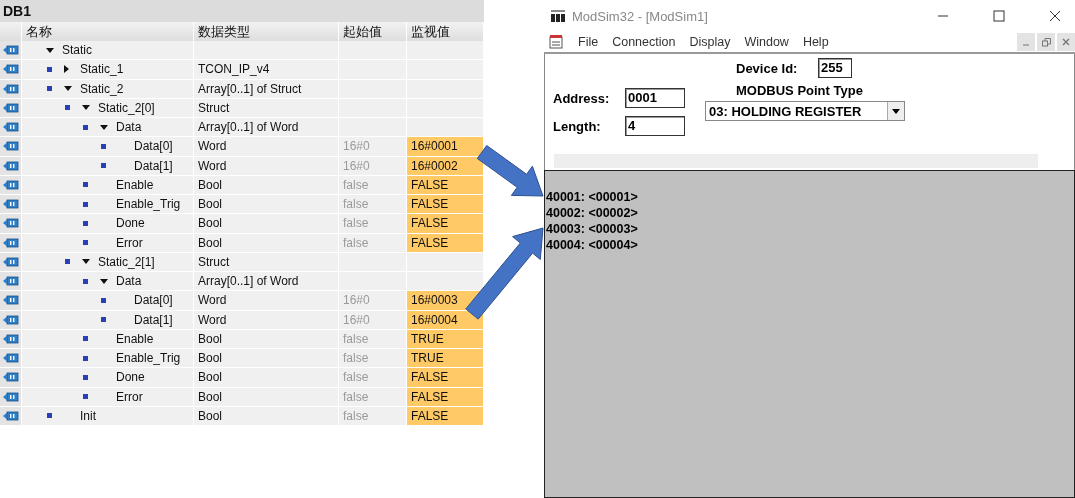 This screenshot has width=1075, height=498. Describe the element at coordinates (640, 16) in the screenshot. I see `window-title: ModSim32 - [ModSim1]` at that location.